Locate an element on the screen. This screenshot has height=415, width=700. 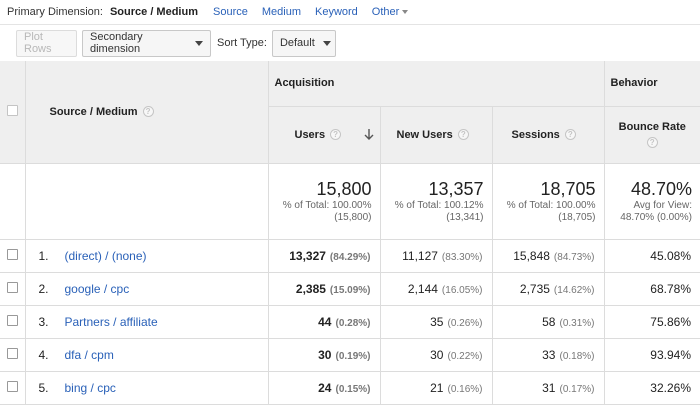
total-new-users-abs: (13,341) is located at coordinates (465, 217).